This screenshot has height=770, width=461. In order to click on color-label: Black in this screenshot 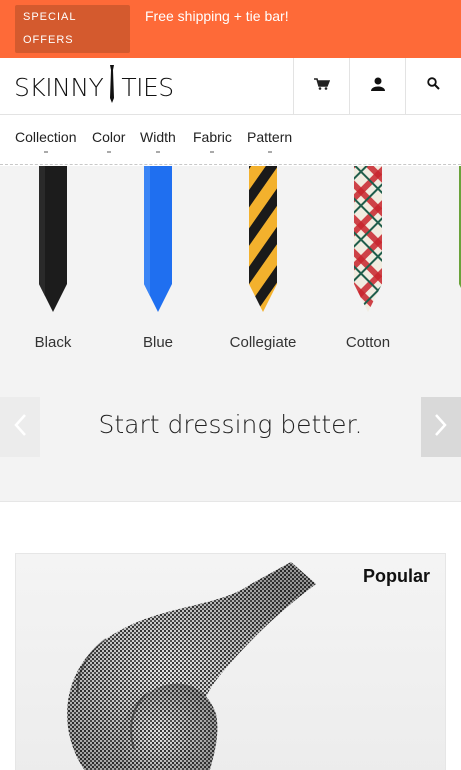, I will do `click(53, 342)`.